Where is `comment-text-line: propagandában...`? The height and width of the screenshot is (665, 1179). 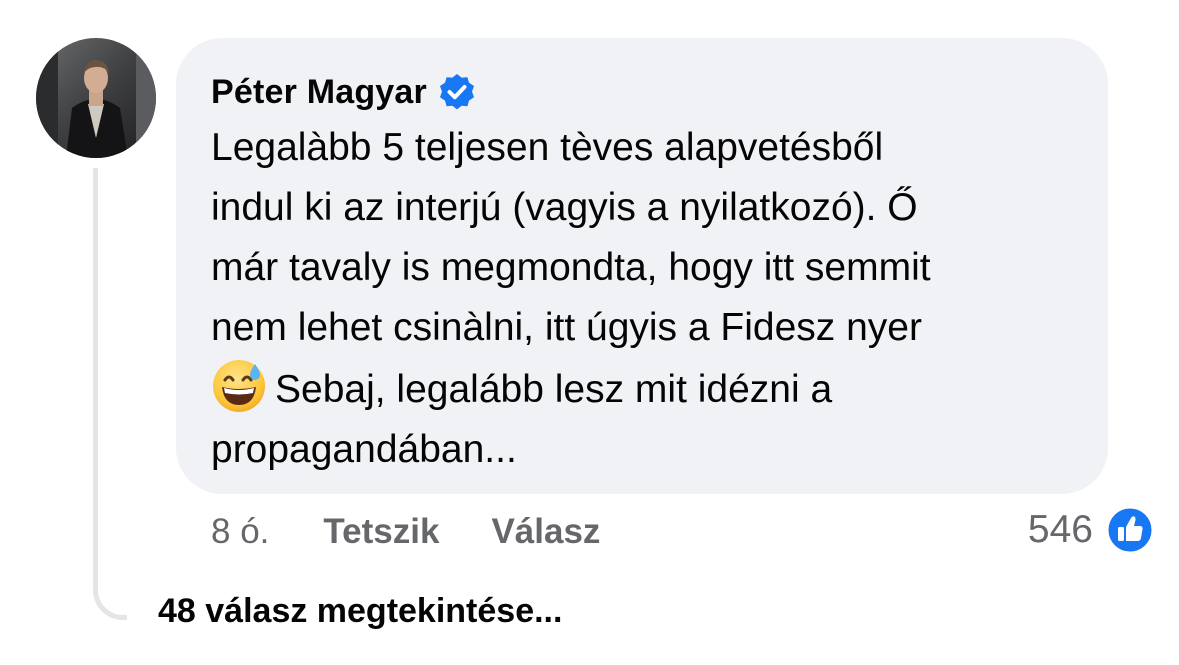 comment-text-line: propagandában... is located at coordinates (364, 449).